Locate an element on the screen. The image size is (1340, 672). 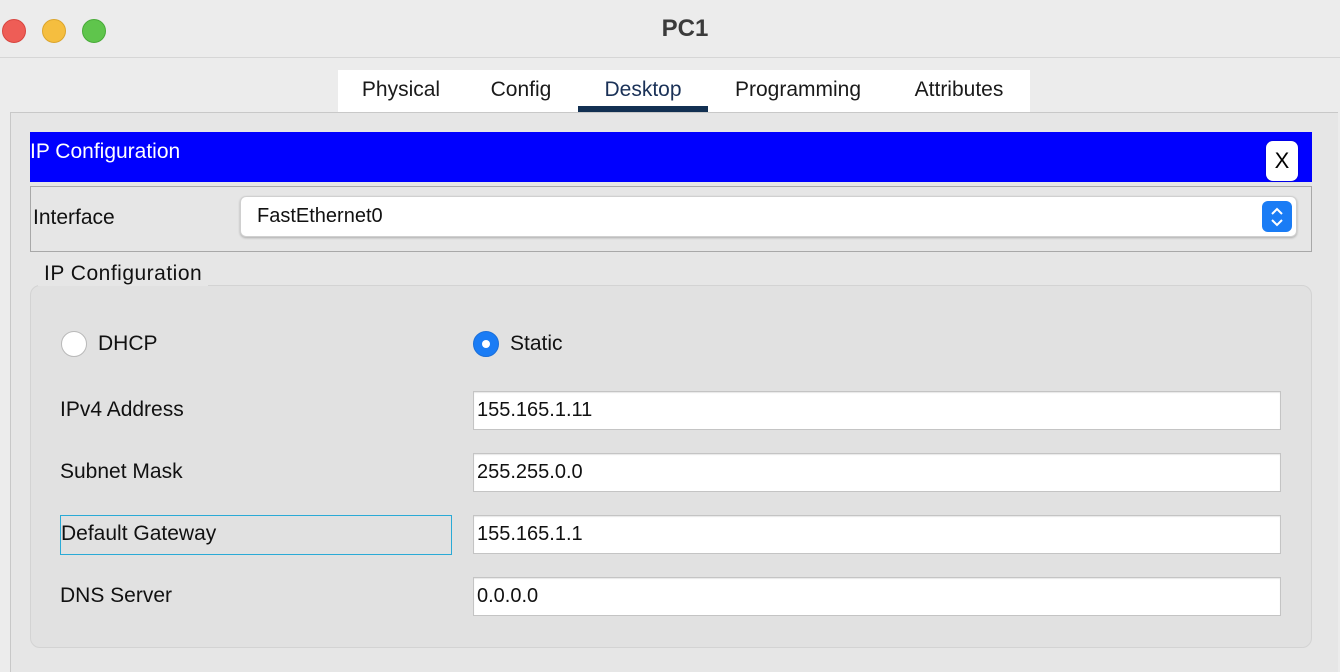
default-gateway-field: 155.165.1.1 is located at coordinates (877, 534).